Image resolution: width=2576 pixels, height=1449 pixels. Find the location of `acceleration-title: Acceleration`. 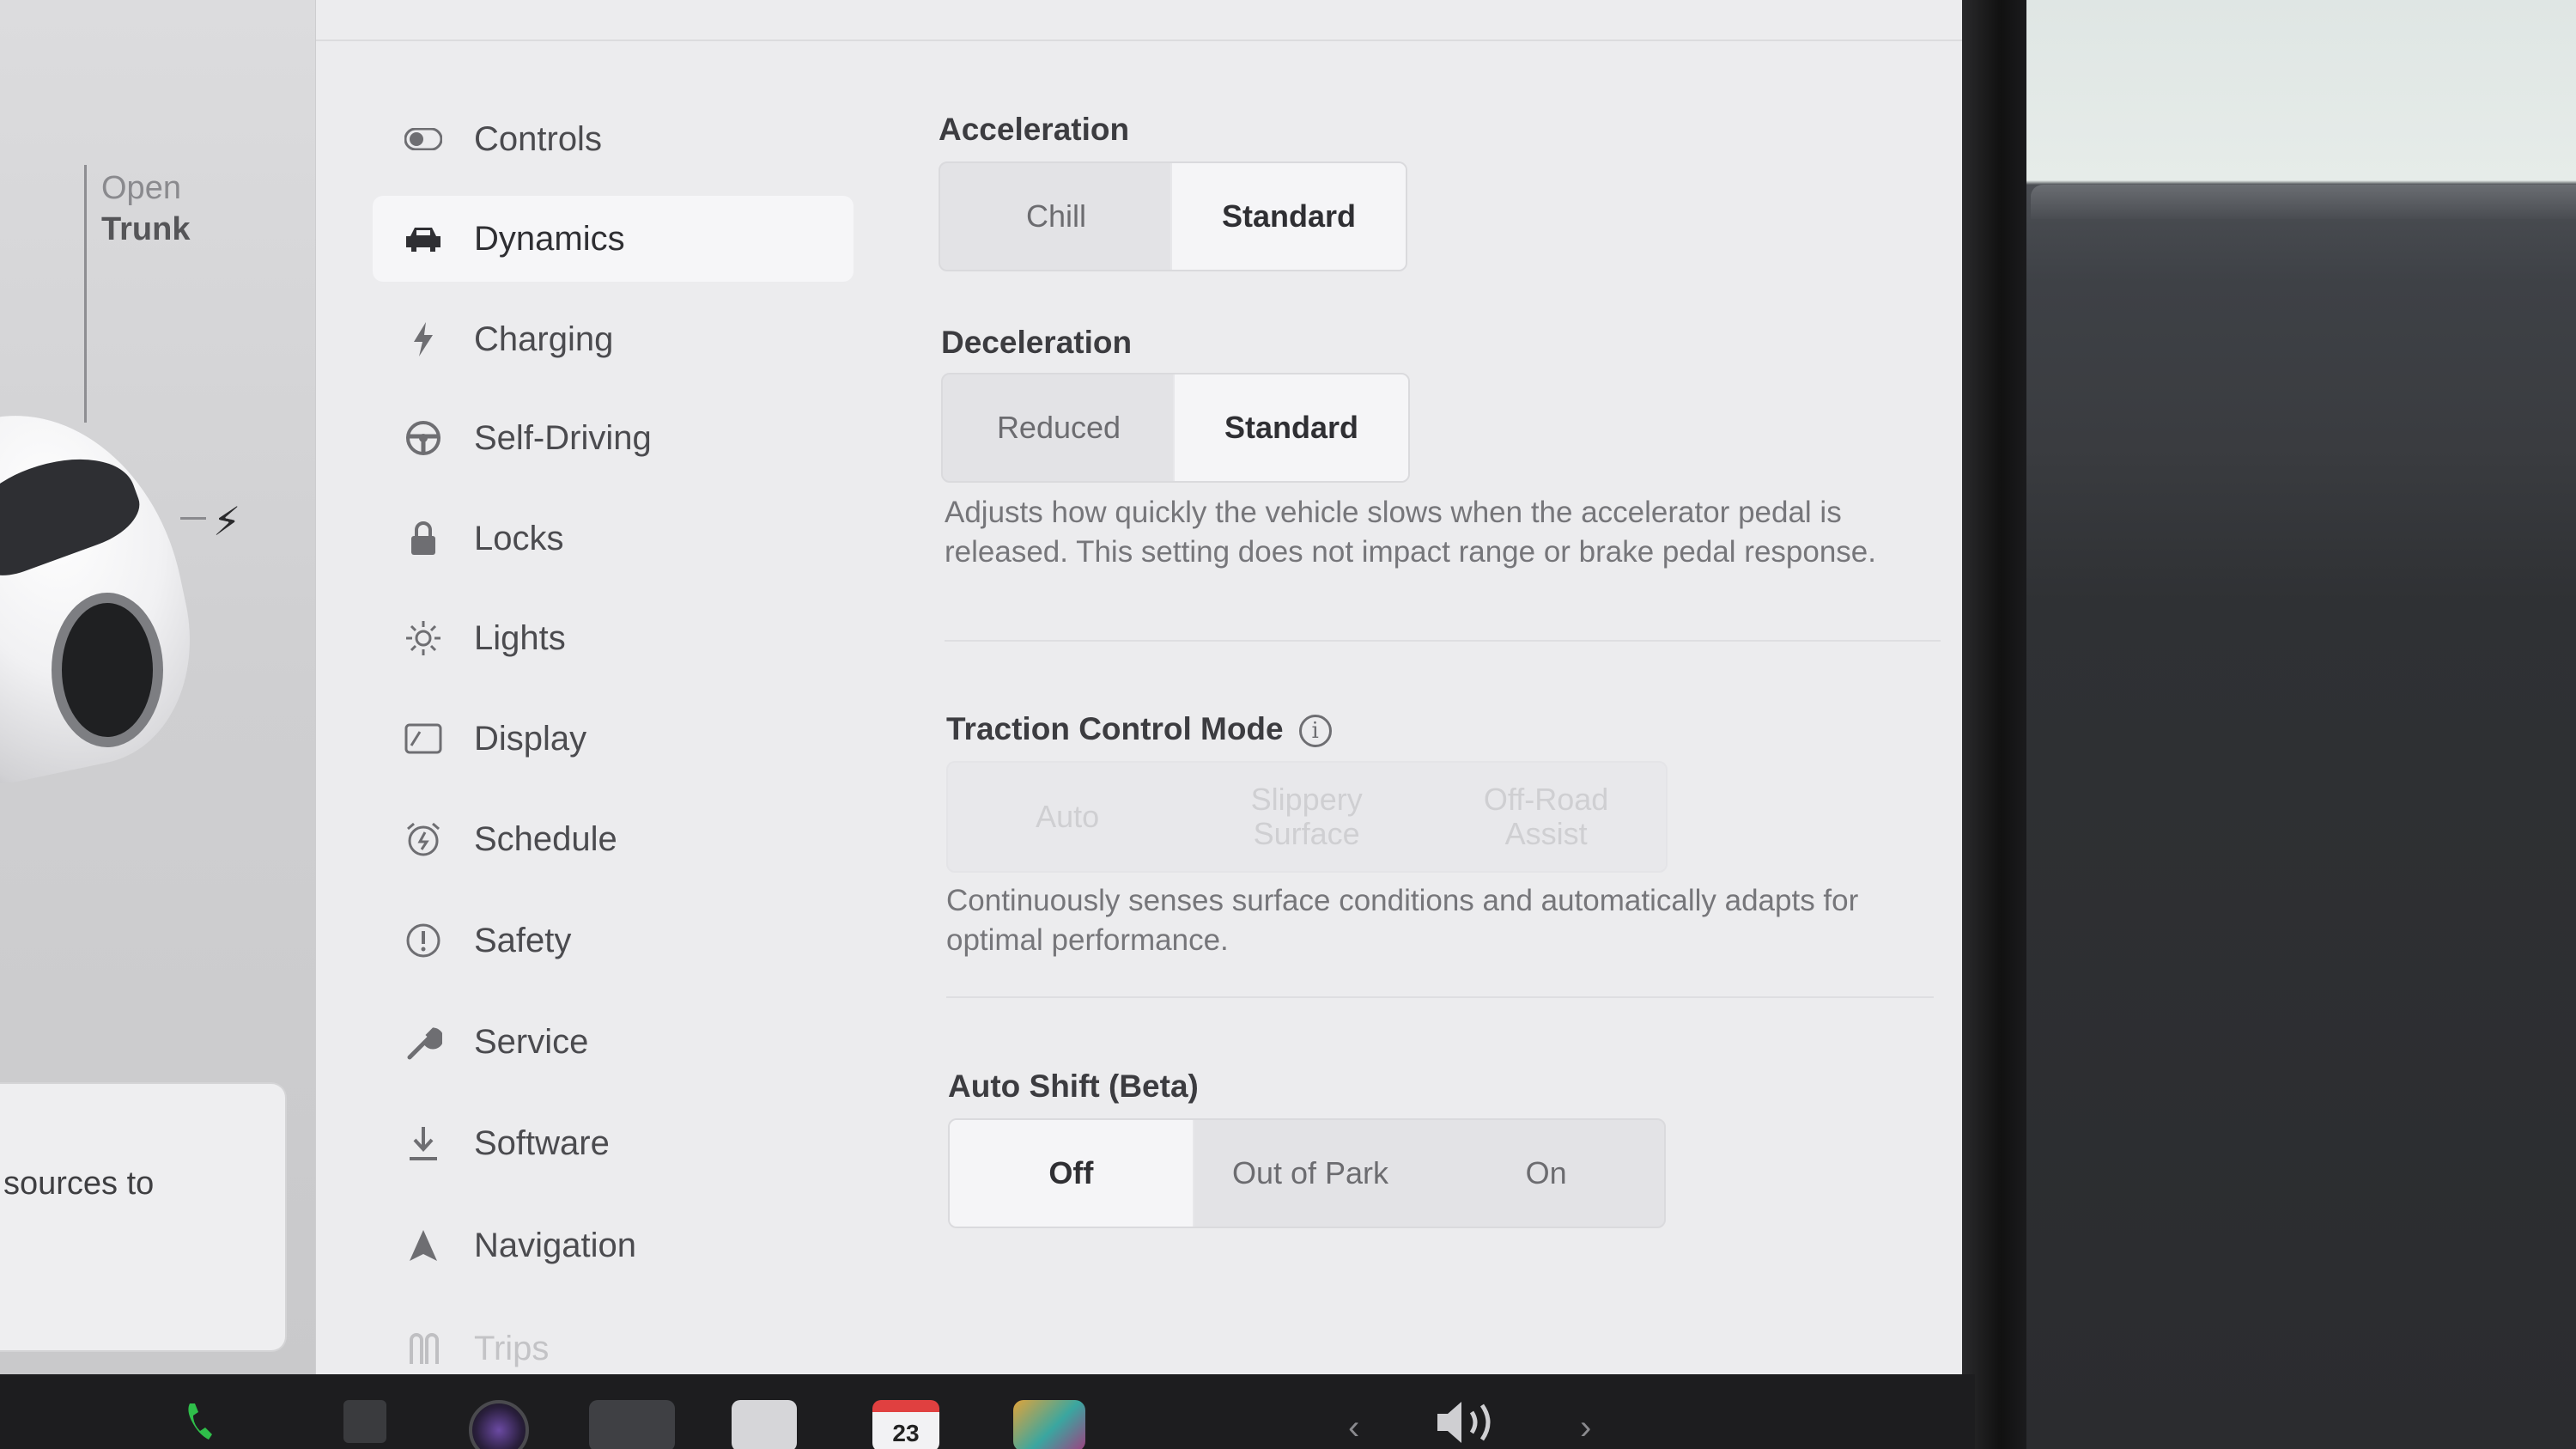

acceleration-title: Acceleration is located at coordinates (1034, 129).